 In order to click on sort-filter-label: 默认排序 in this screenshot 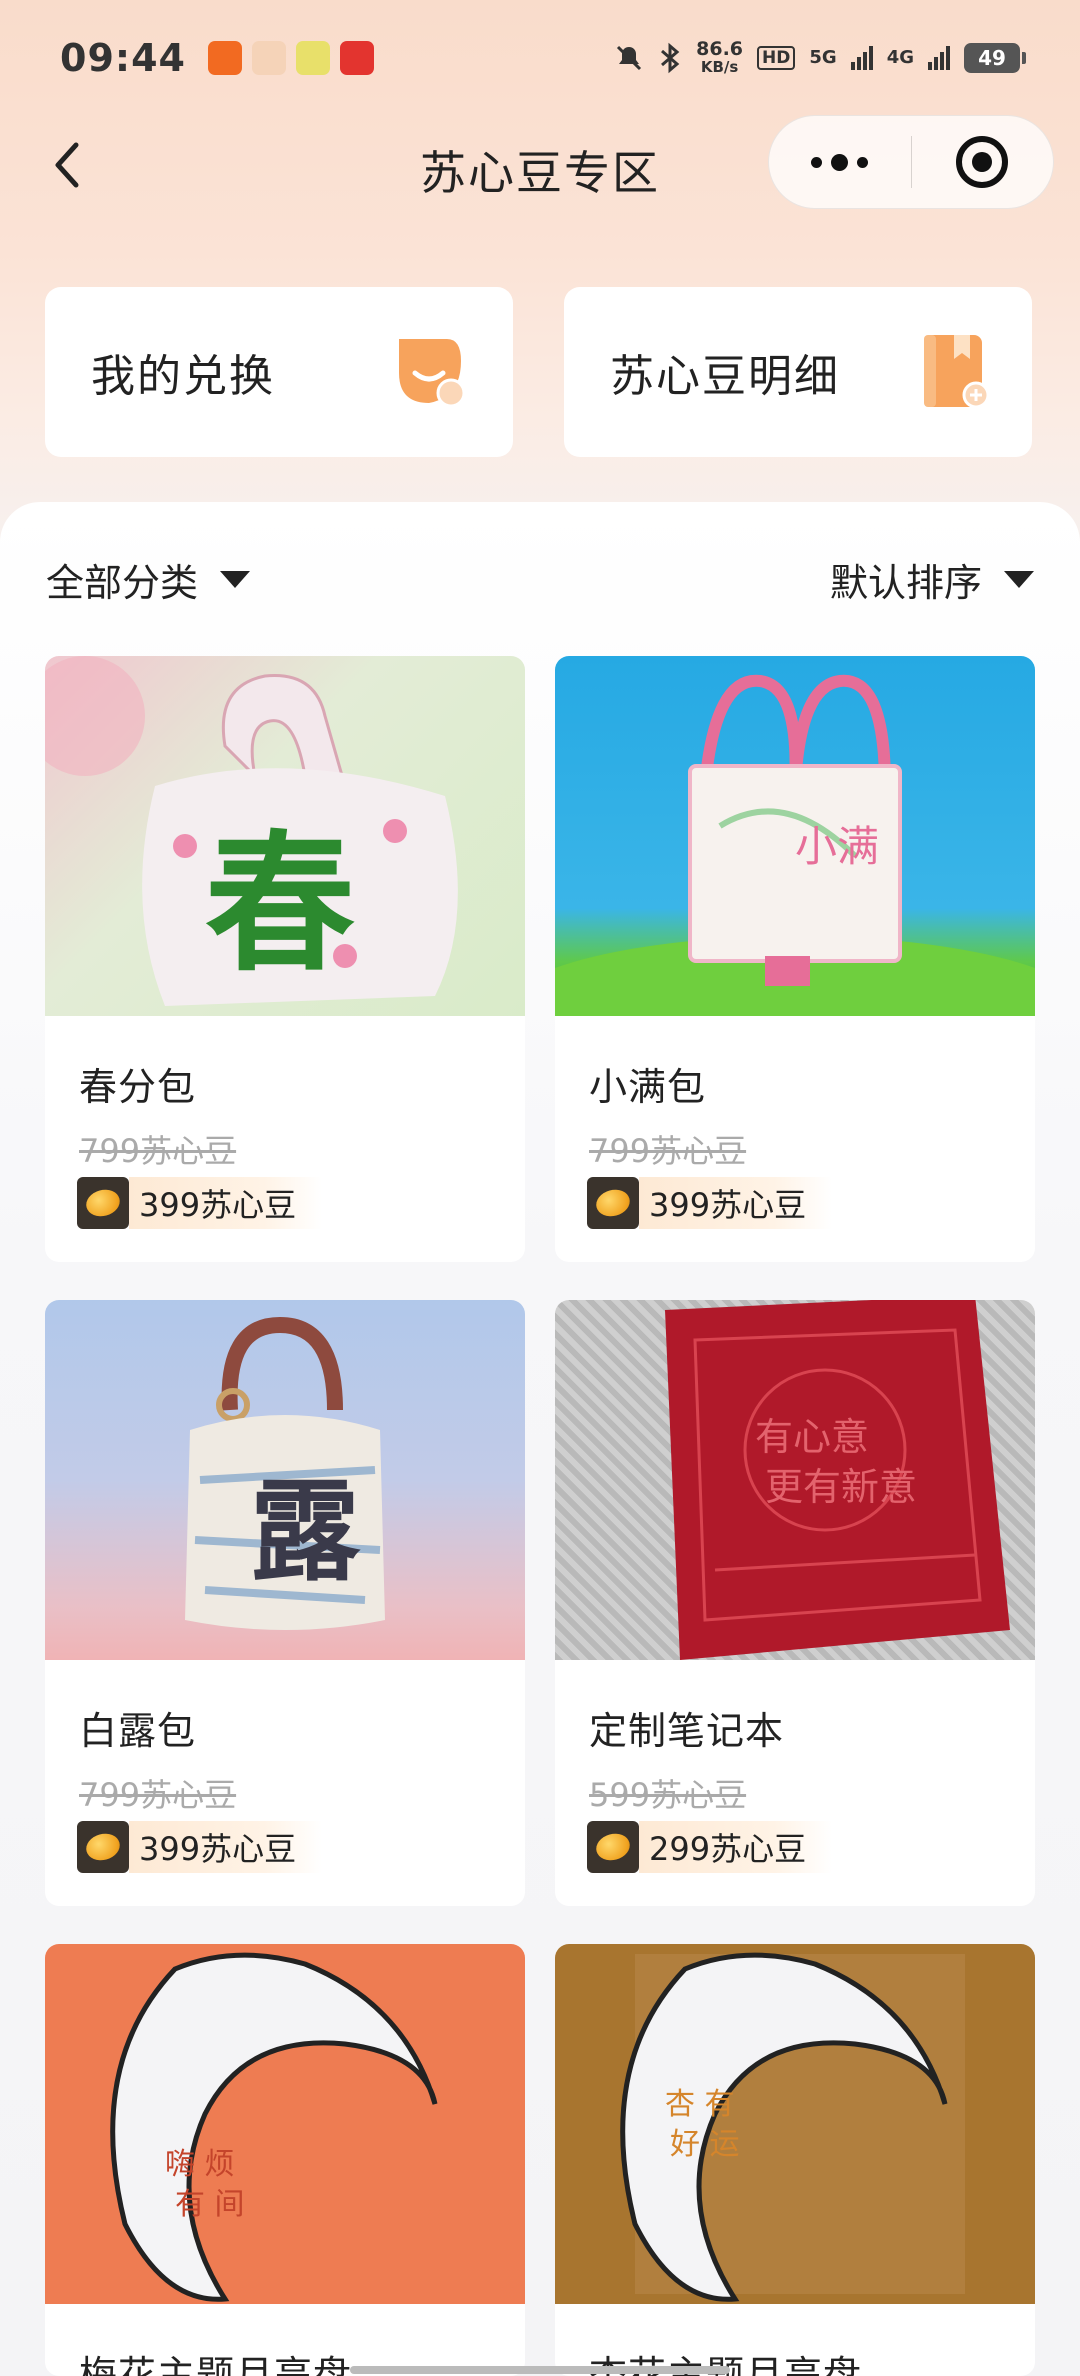, I will do `click(905, 583)`.